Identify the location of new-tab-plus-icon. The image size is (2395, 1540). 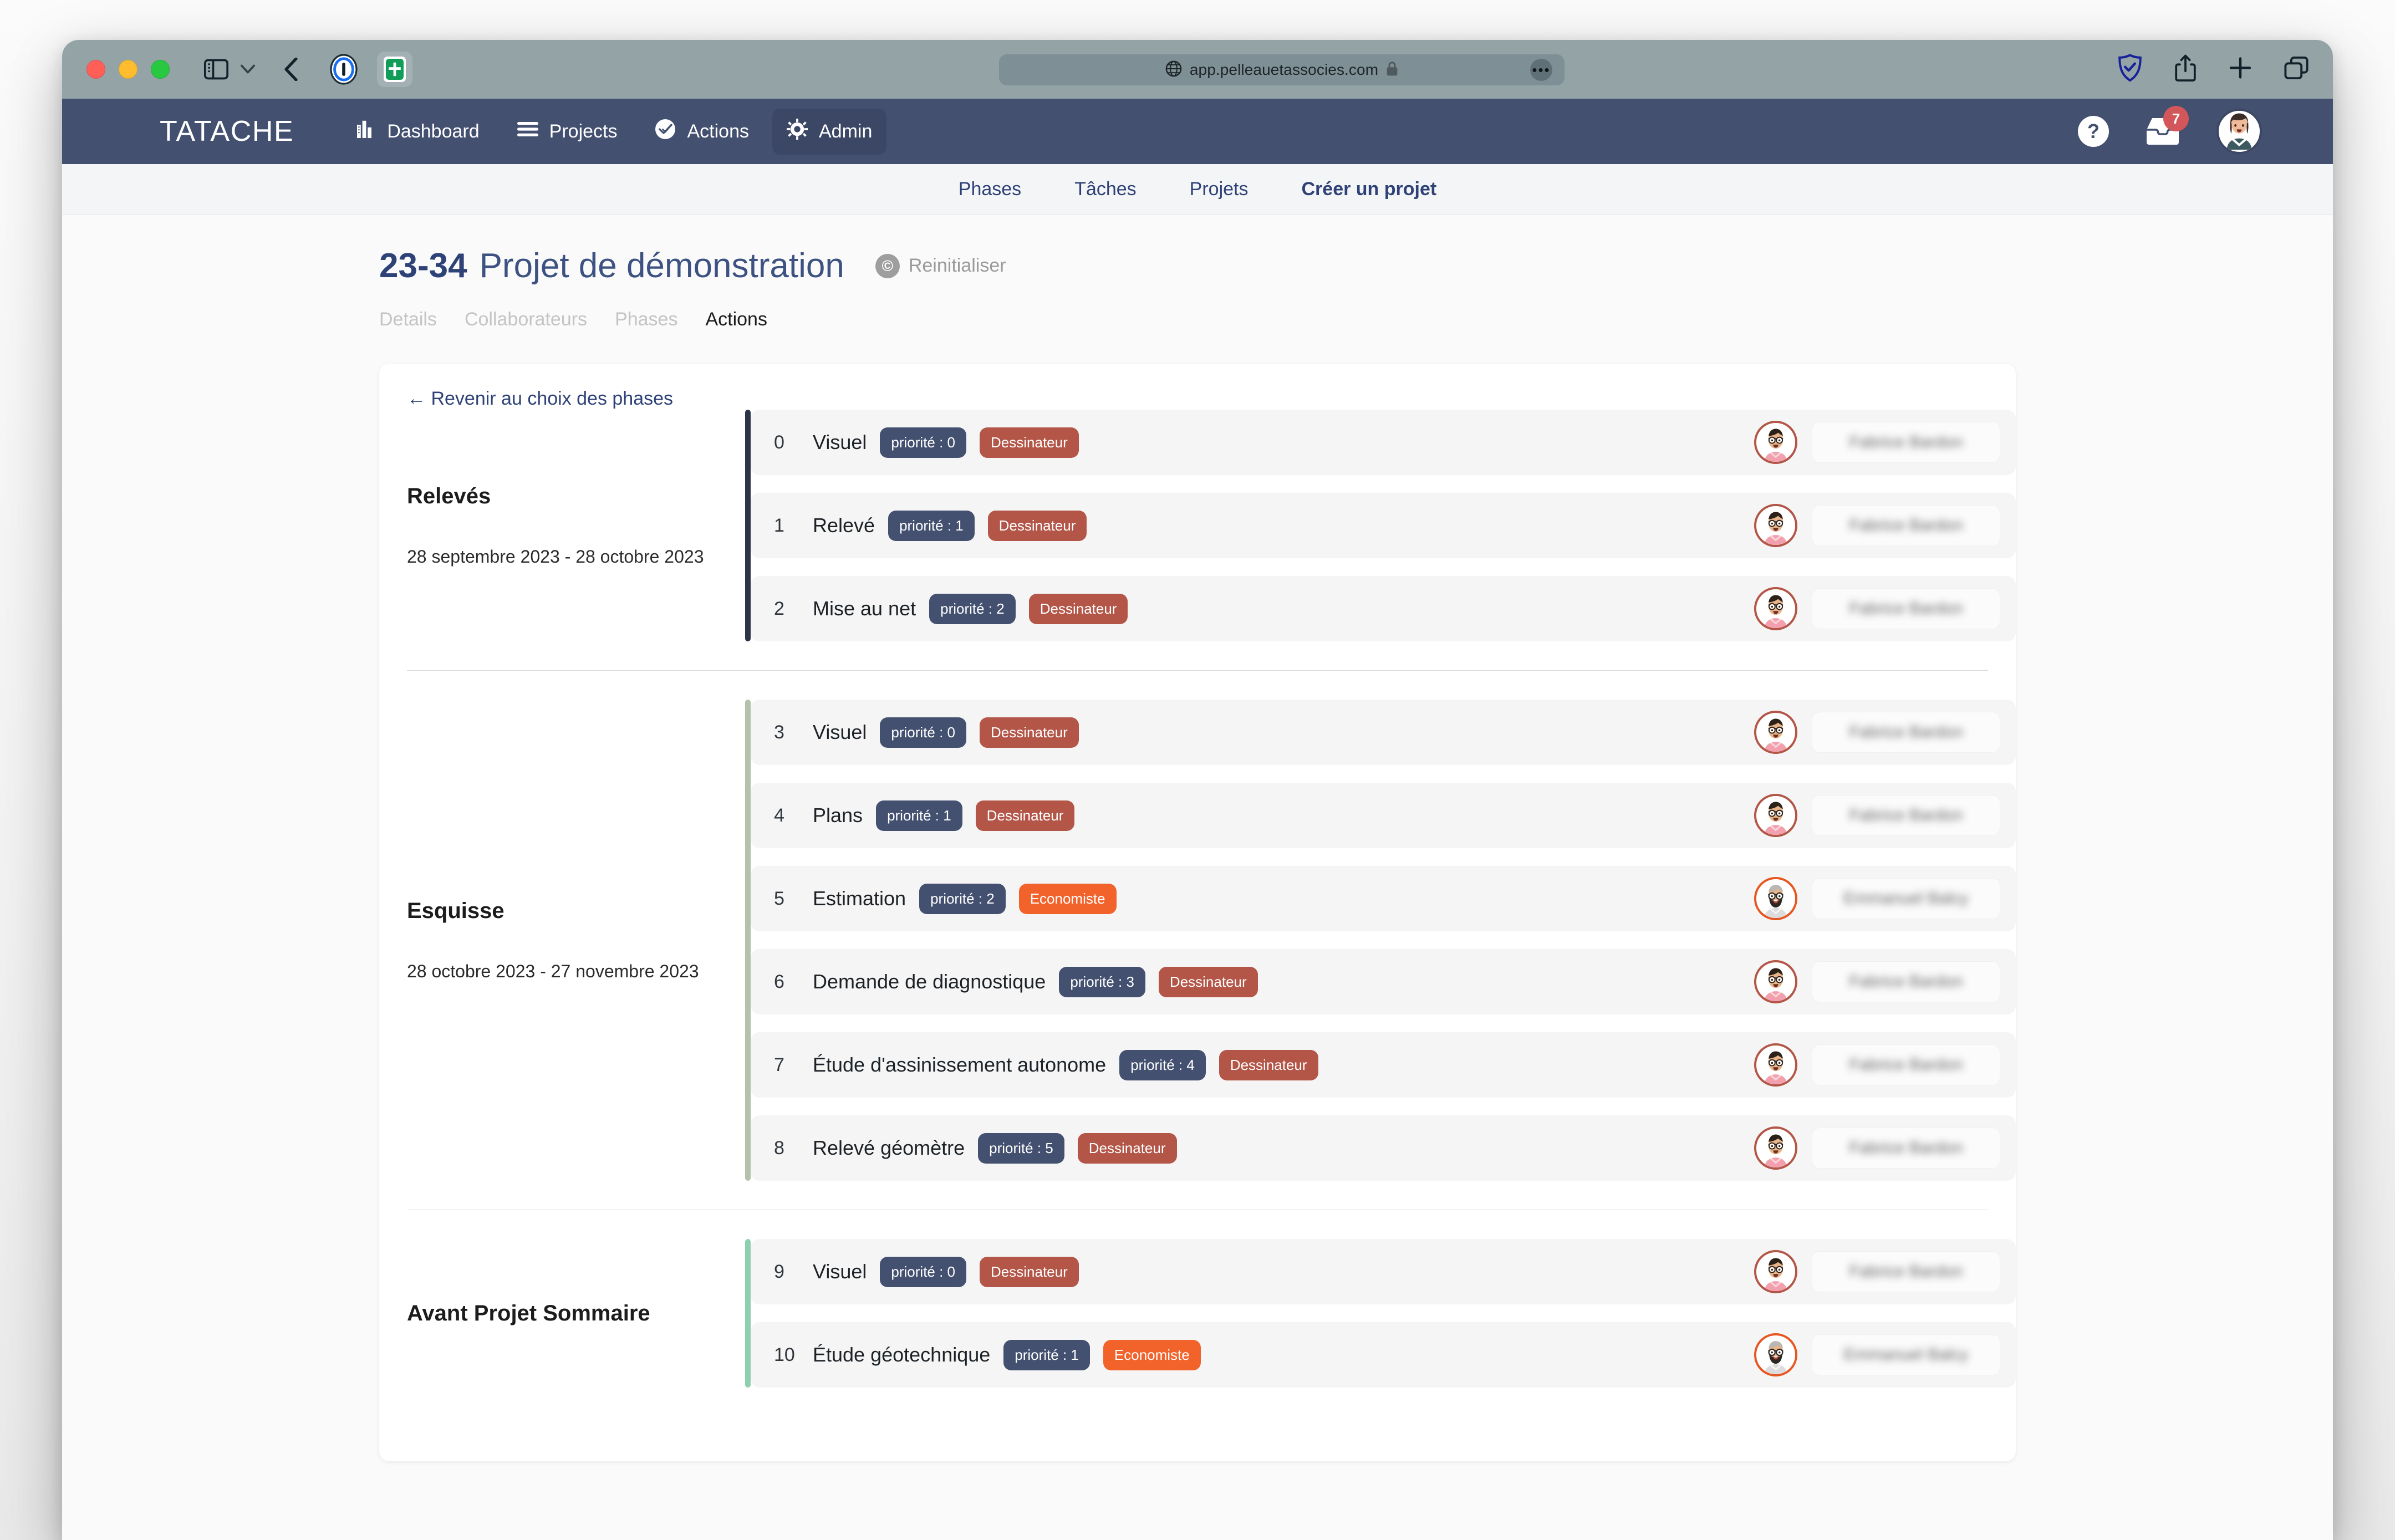
(2240, 70).